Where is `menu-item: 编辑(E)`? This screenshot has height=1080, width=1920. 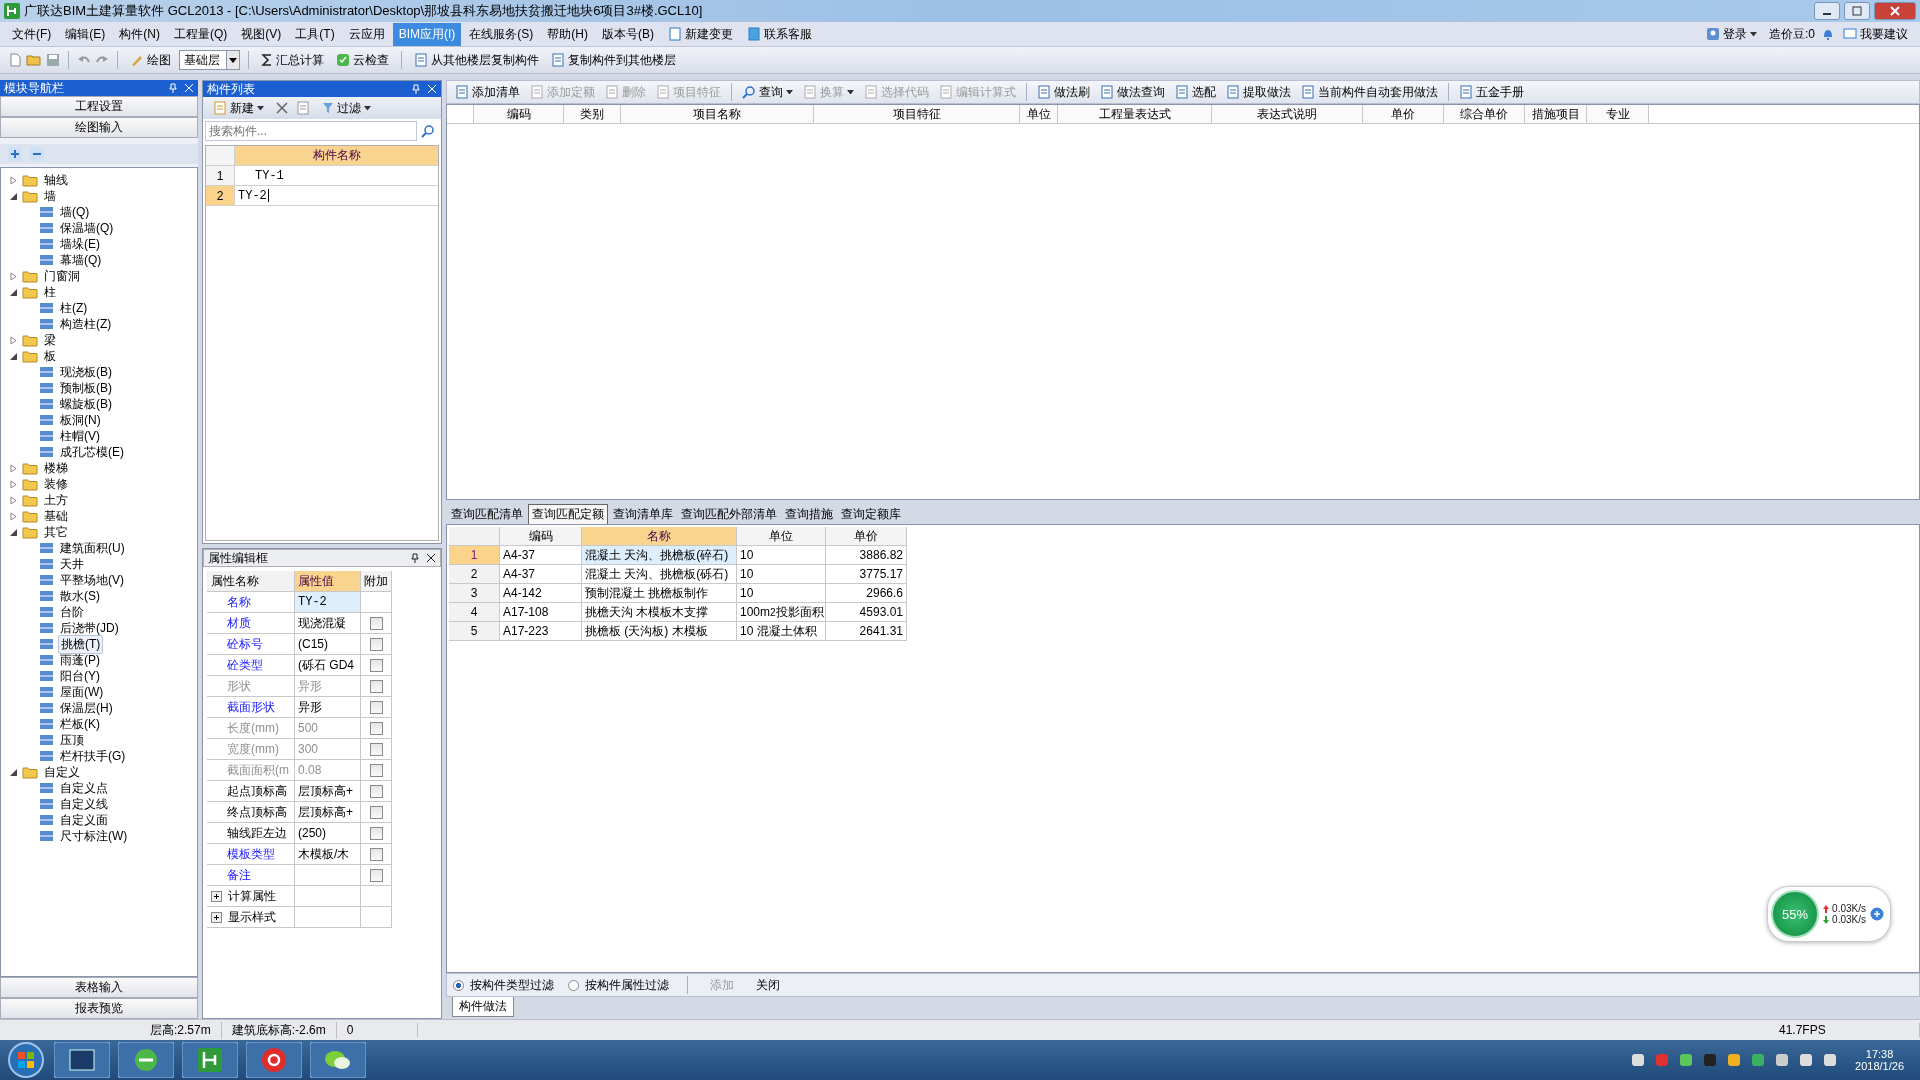 menu-item: 编辑(E) is located at coordinates (85, 34).